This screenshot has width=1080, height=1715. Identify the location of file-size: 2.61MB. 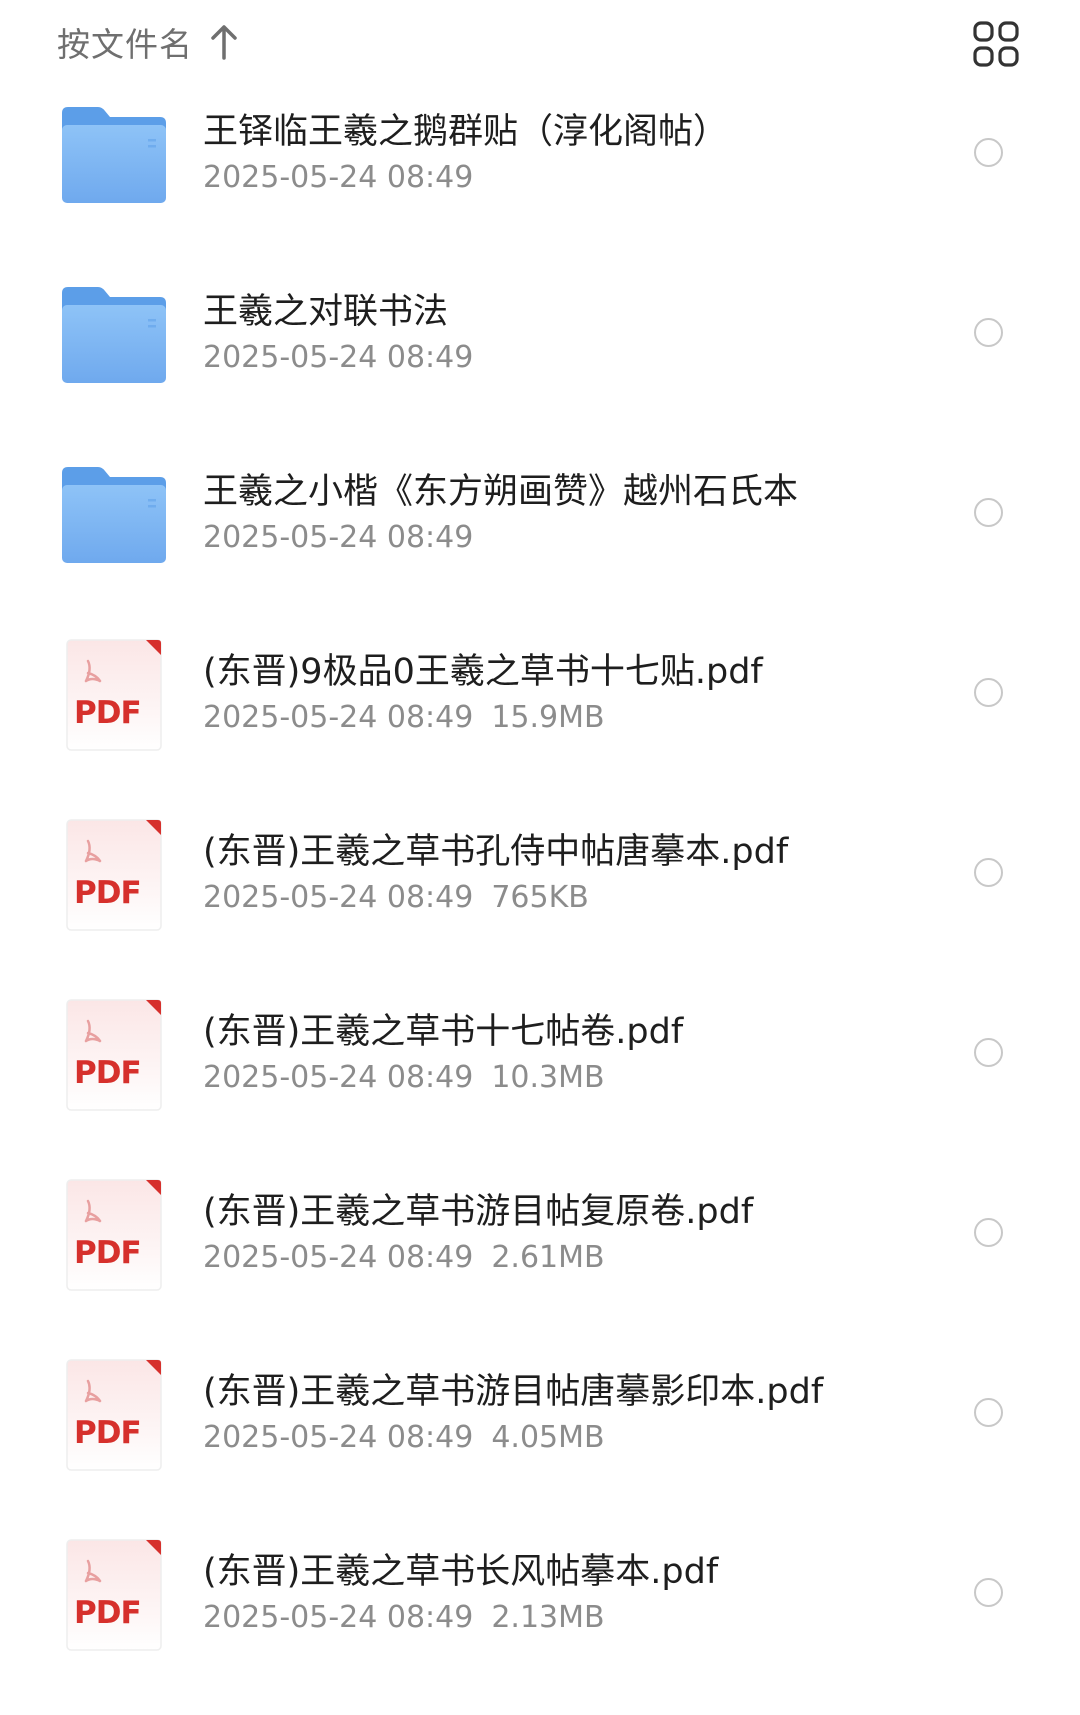
(548, 1257).